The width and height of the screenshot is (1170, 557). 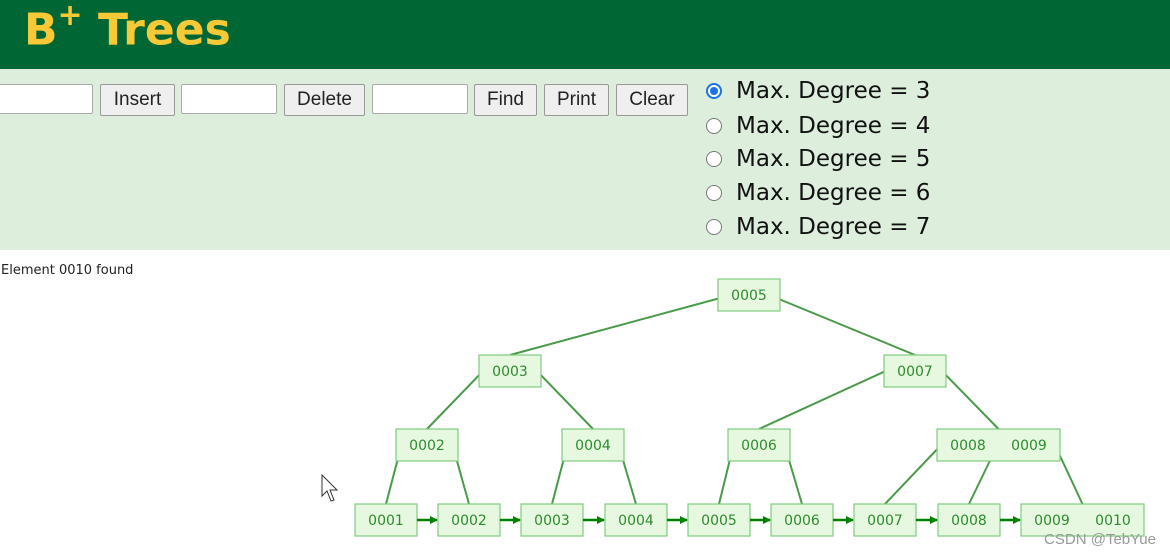 I want to click on internal-node: 0005, so click(x=749, y=295).